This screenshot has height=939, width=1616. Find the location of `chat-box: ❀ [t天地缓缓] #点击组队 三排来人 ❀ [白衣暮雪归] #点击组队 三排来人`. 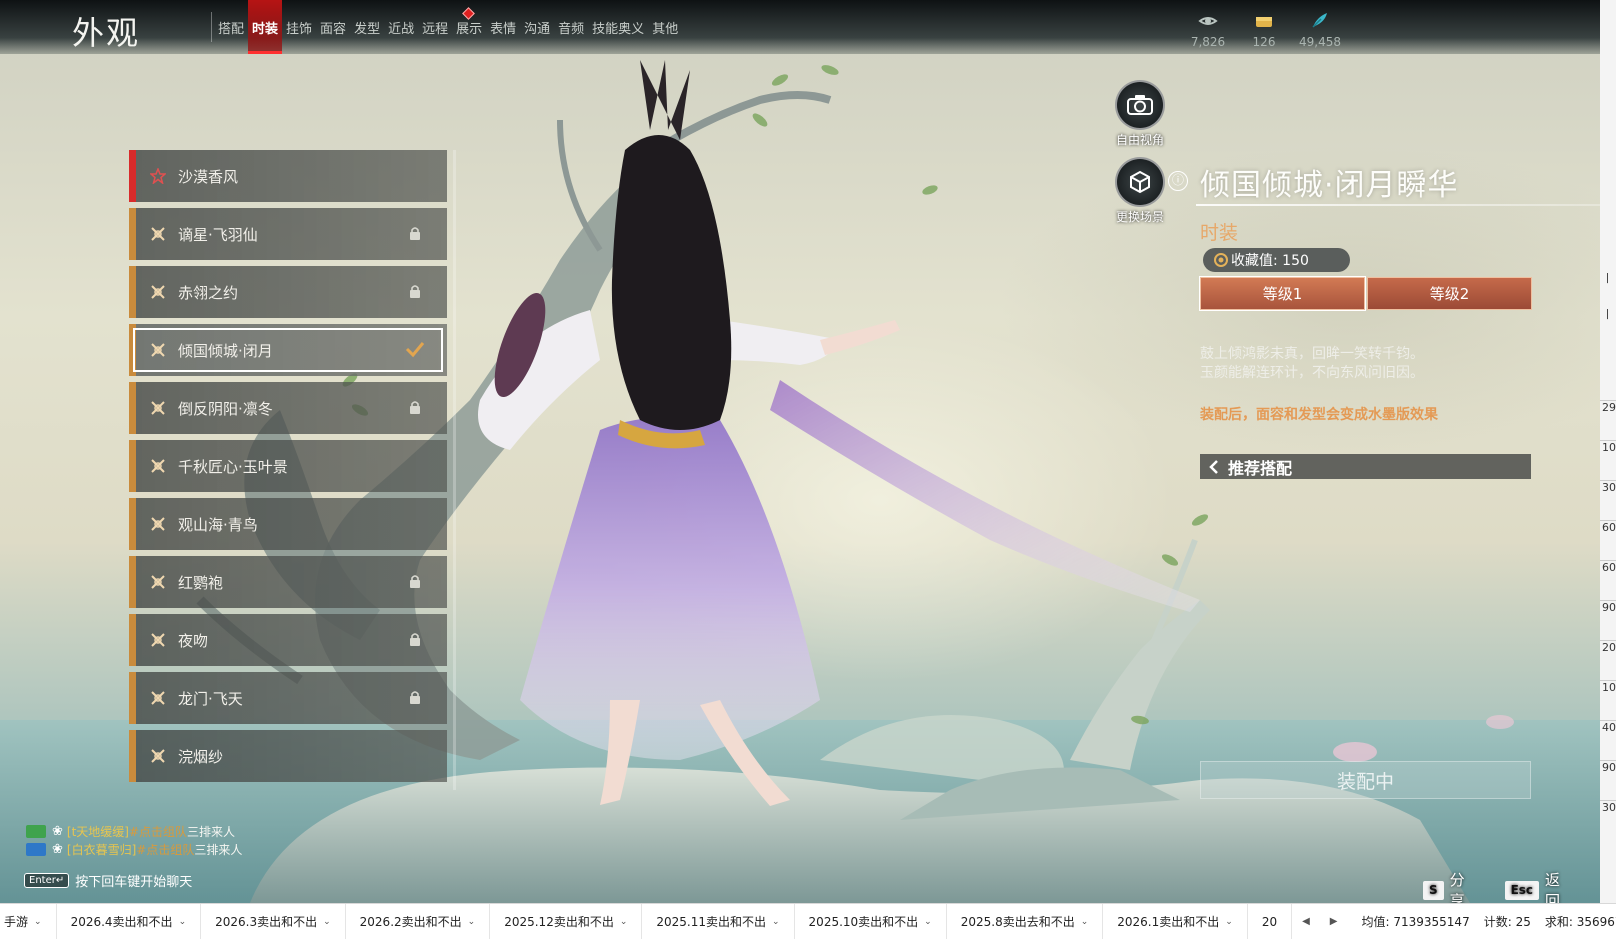

chat-box: ❀ [t天地缓缓] #点击组队 三排来人 ❀ [白衣暮雪归] #点击组队 三排来人 is located at coordinates (134, 840).